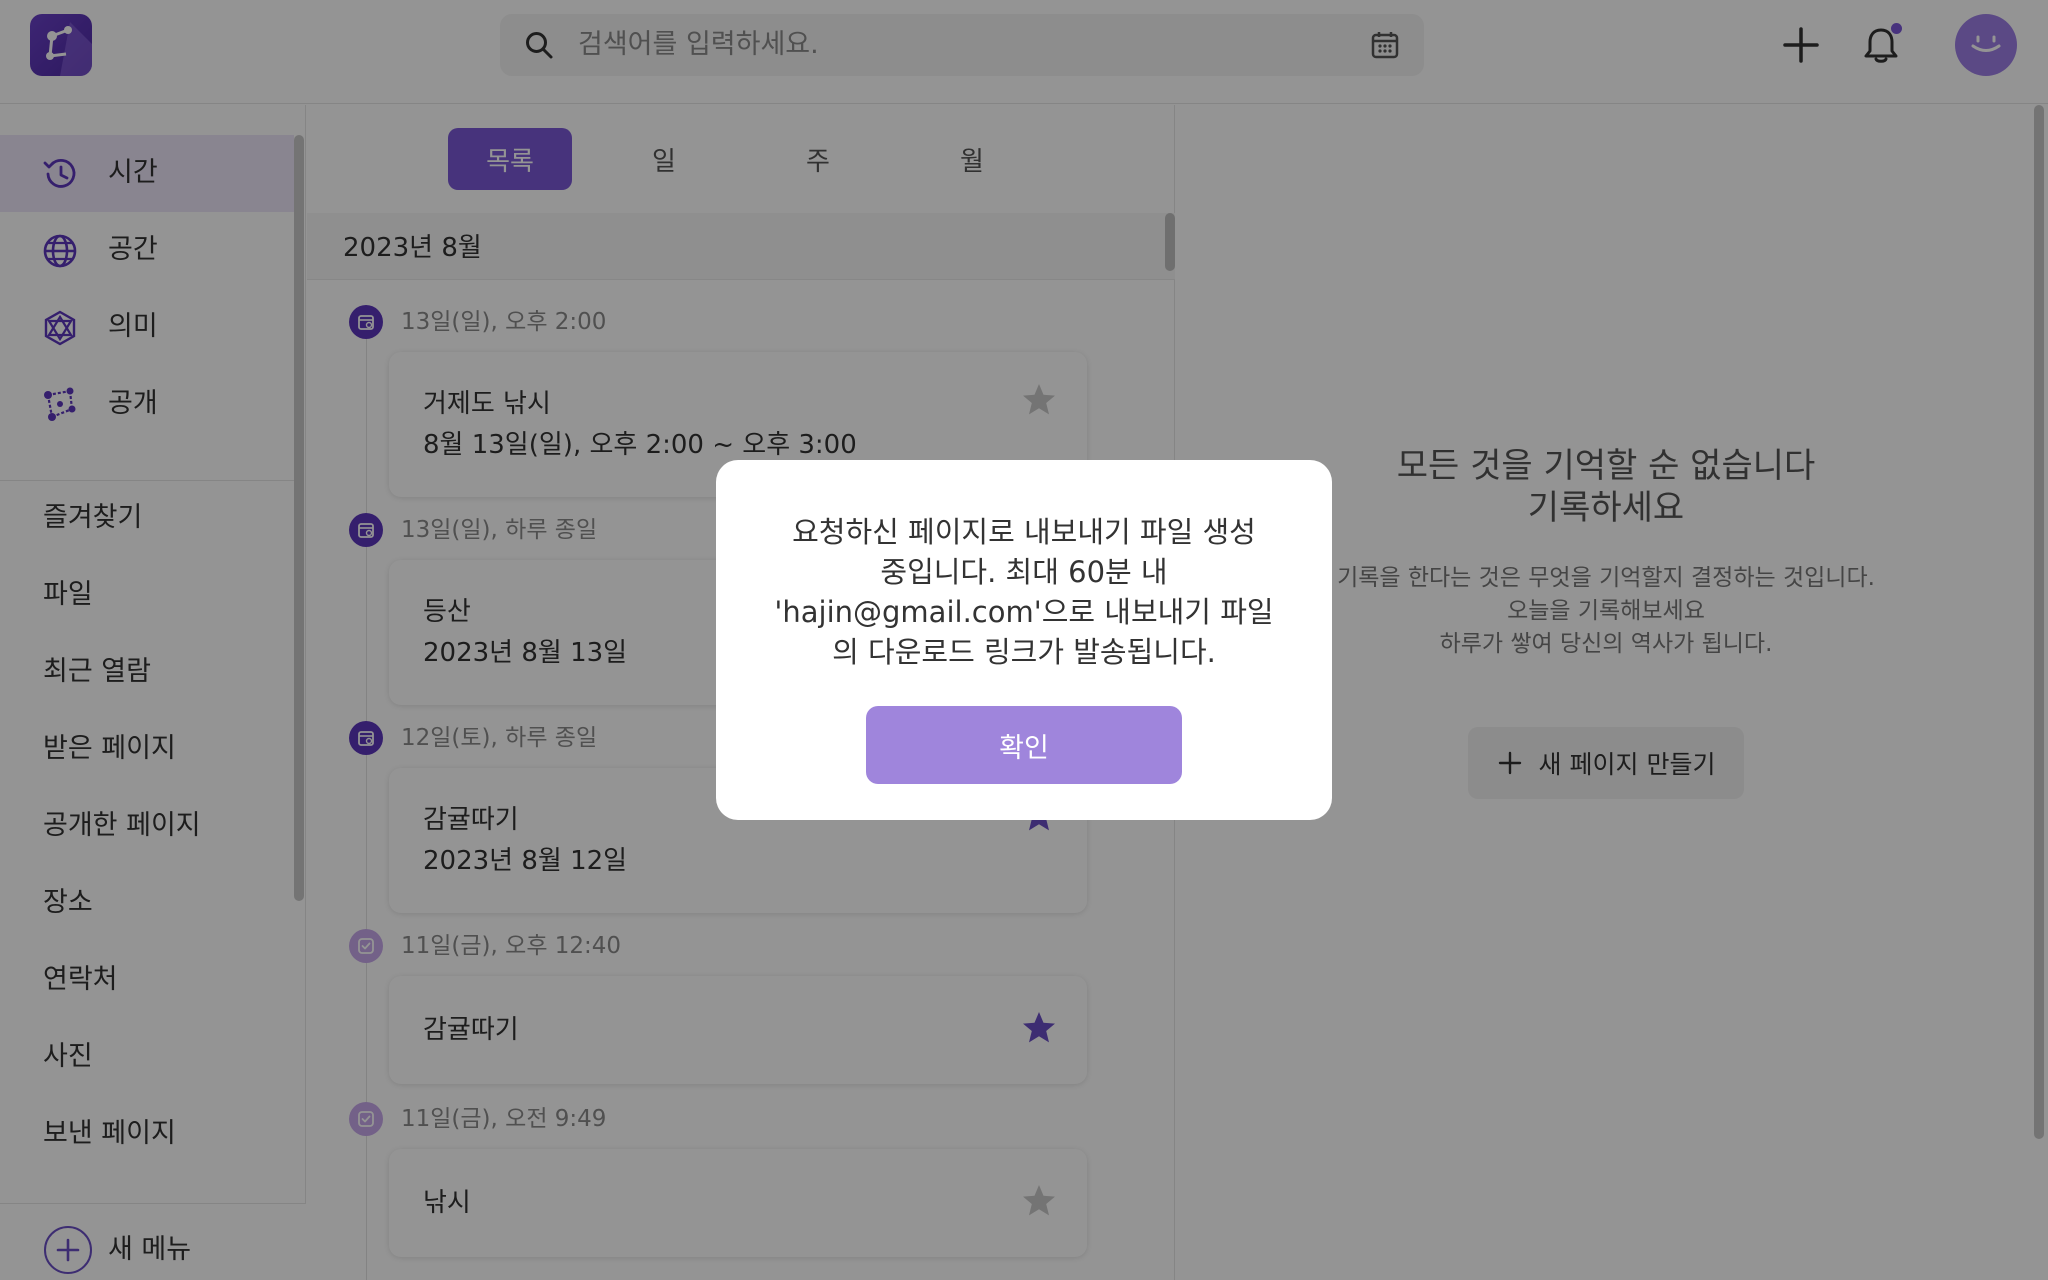  Describe the element at coordinates (1024, 532) in the screenshot. I see `message-line: 요청하신 페이지로 내보내기 파일 생성` at that location.